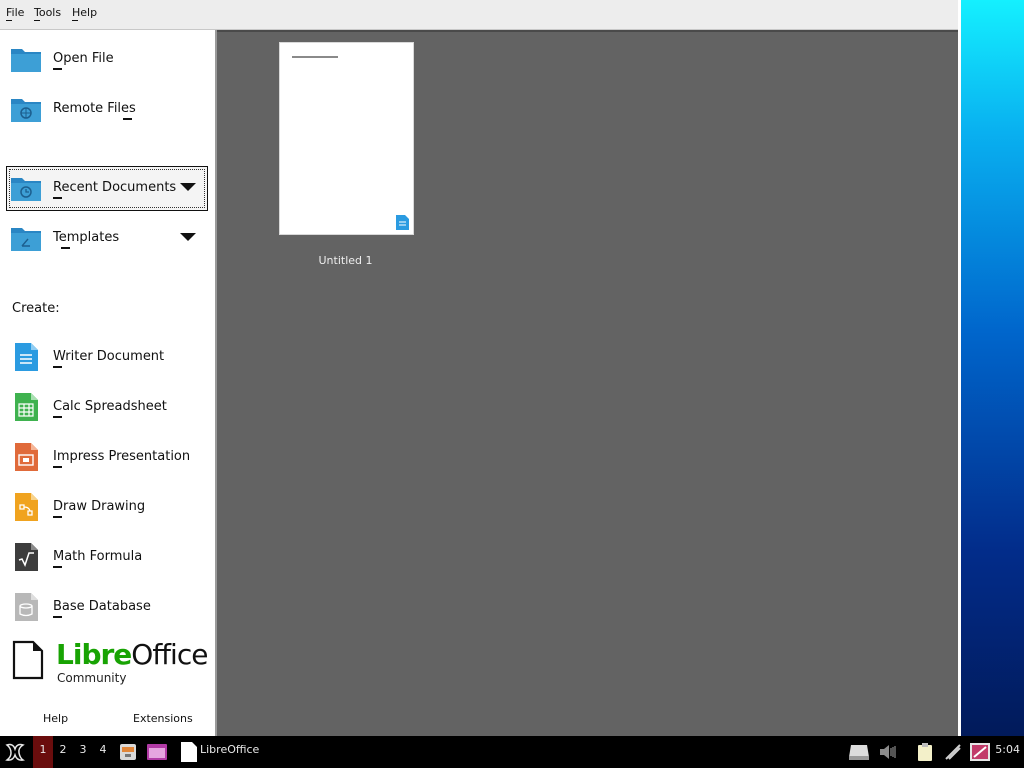 The height and width of the screenshot is (768, 1024). I want to click on workspace-3: 3, so click(83, 752).